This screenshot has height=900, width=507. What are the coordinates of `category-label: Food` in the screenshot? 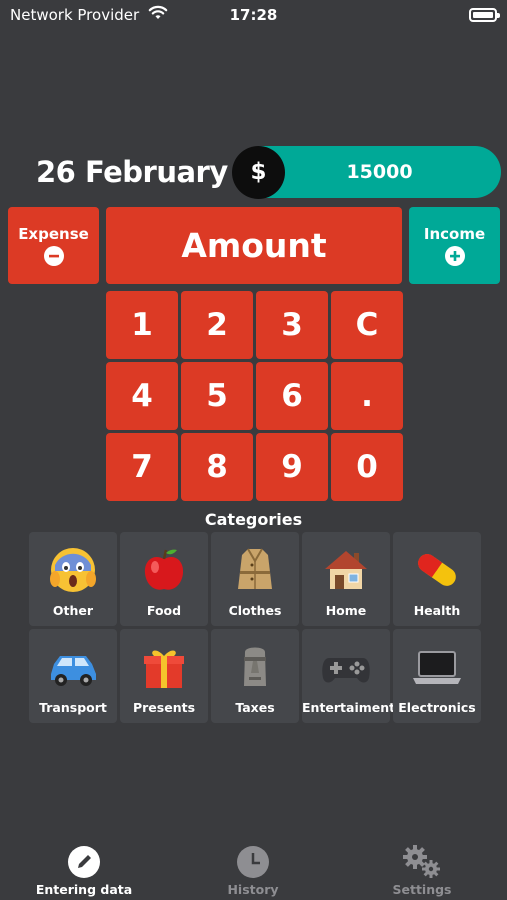 It's located at (164, 610).